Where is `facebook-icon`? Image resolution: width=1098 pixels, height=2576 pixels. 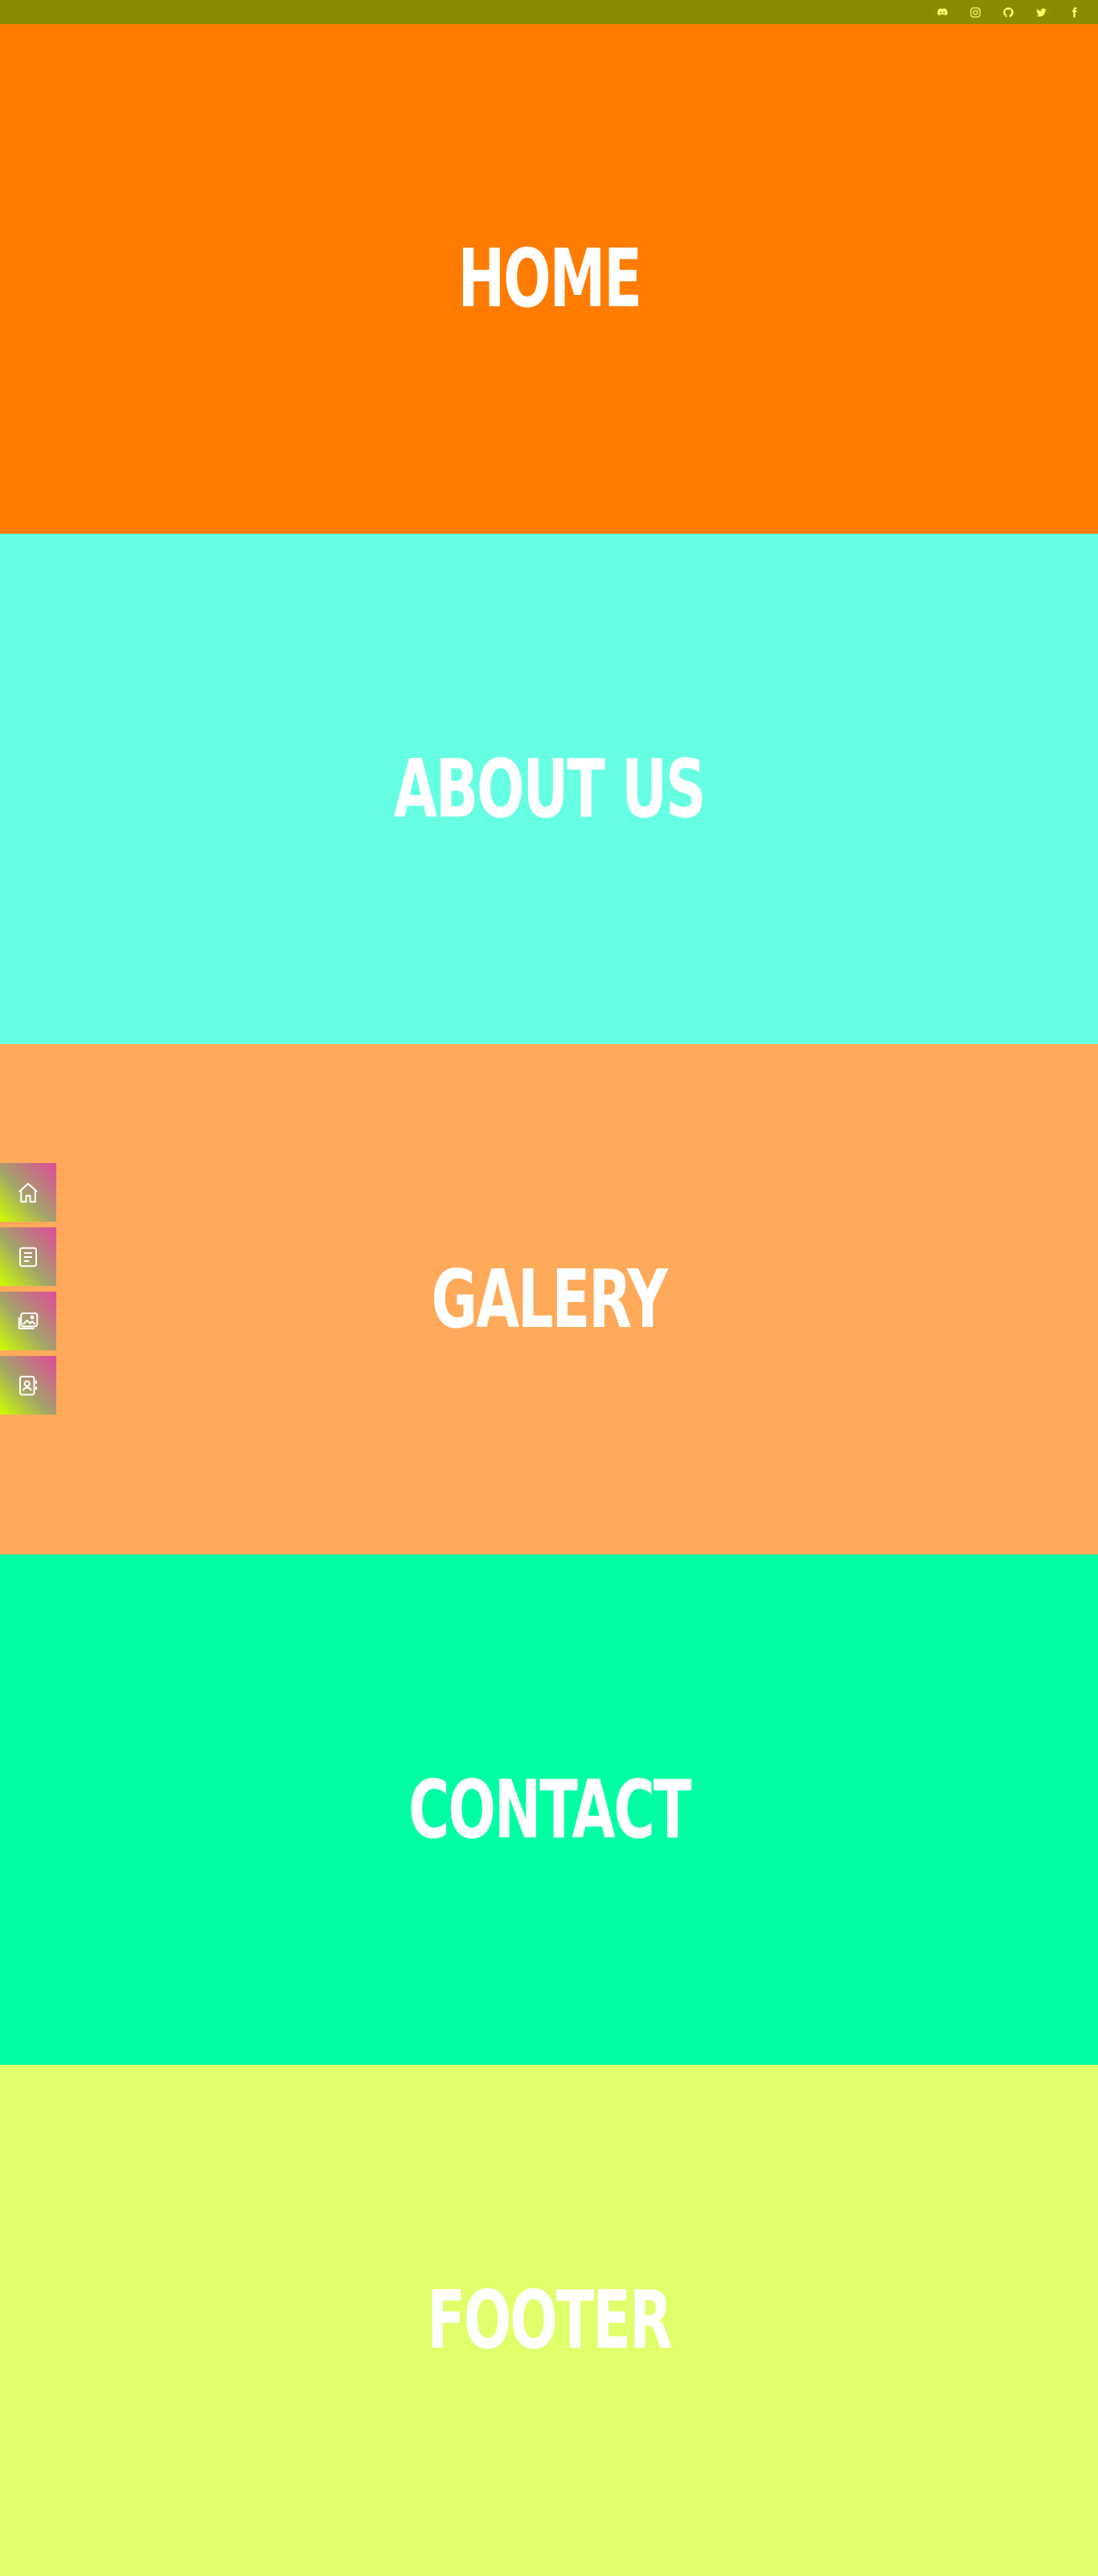
facebook-icon is located at coordinates (1074, 12).